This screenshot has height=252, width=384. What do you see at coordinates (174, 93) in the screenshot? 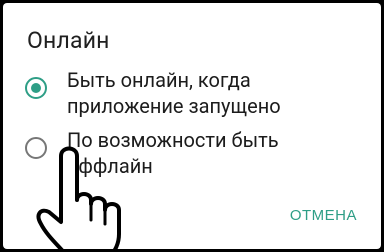
I see `option-label: Быть онлайн, когда приложение запущено` at bounding box center [174, 93].